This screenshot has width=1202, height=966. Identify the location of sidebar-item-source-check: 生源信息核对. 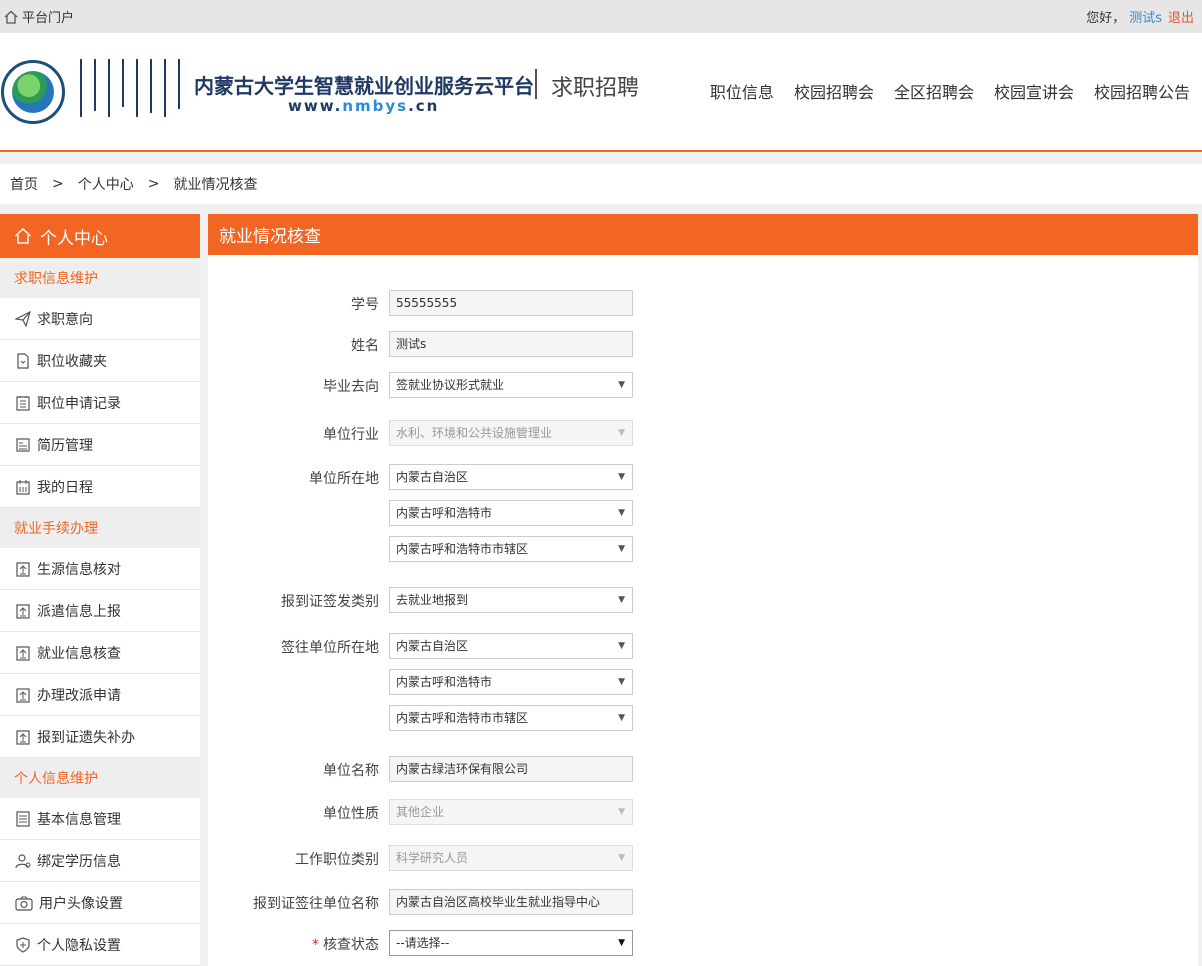
(100, 569).